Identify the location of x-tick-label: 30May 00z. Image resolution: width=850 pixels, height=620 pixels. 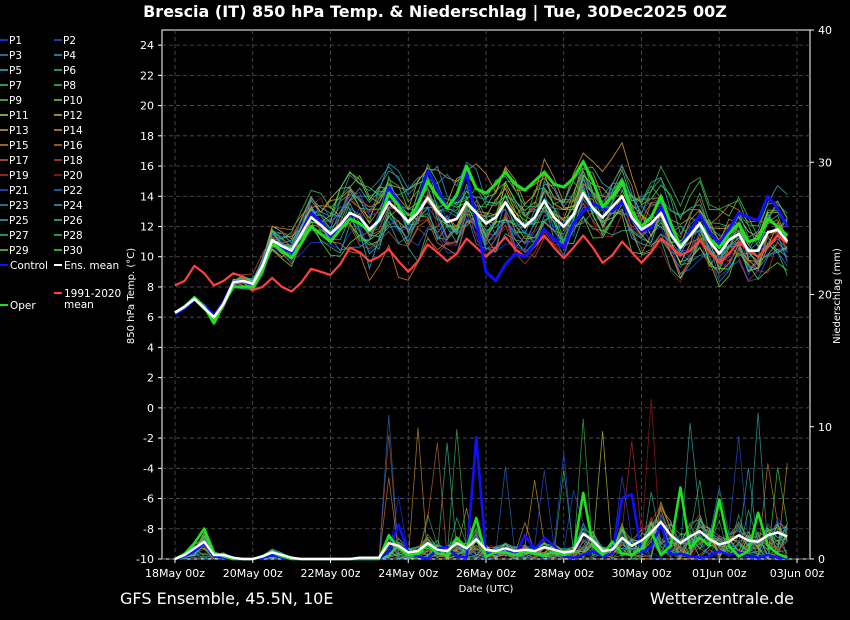
(641, 573).